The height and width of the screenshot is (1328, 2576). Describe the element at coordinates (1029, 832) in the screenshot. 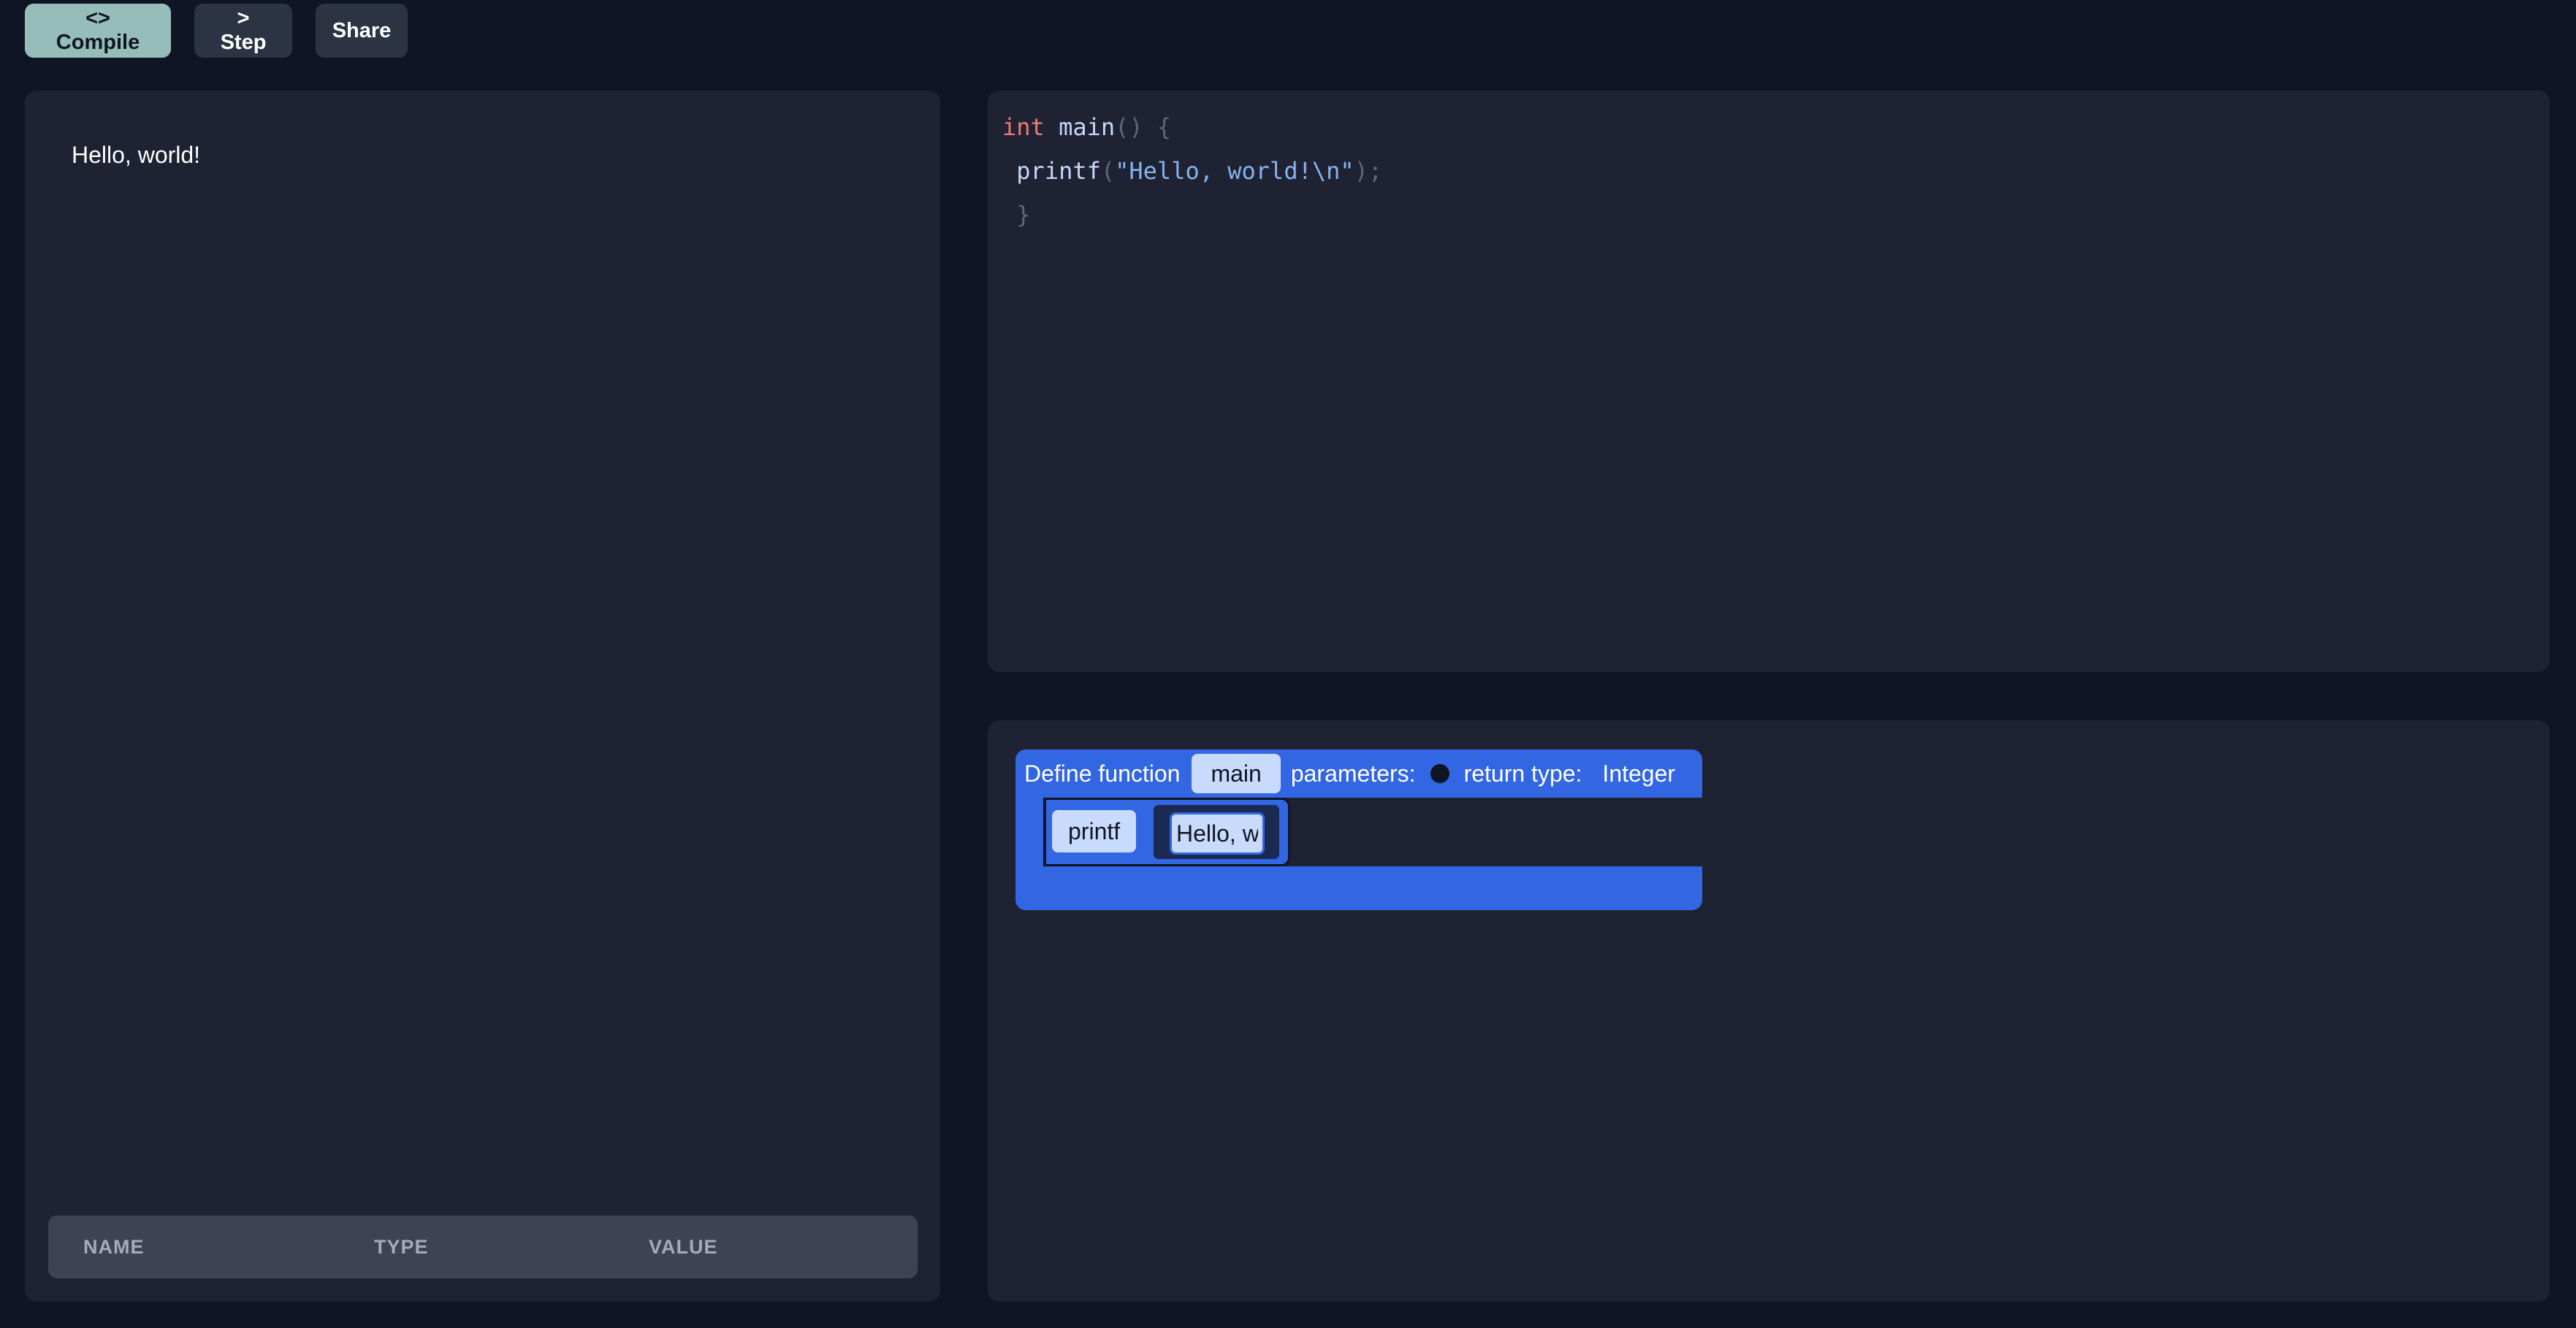

I see `define-function-arm` at that location.